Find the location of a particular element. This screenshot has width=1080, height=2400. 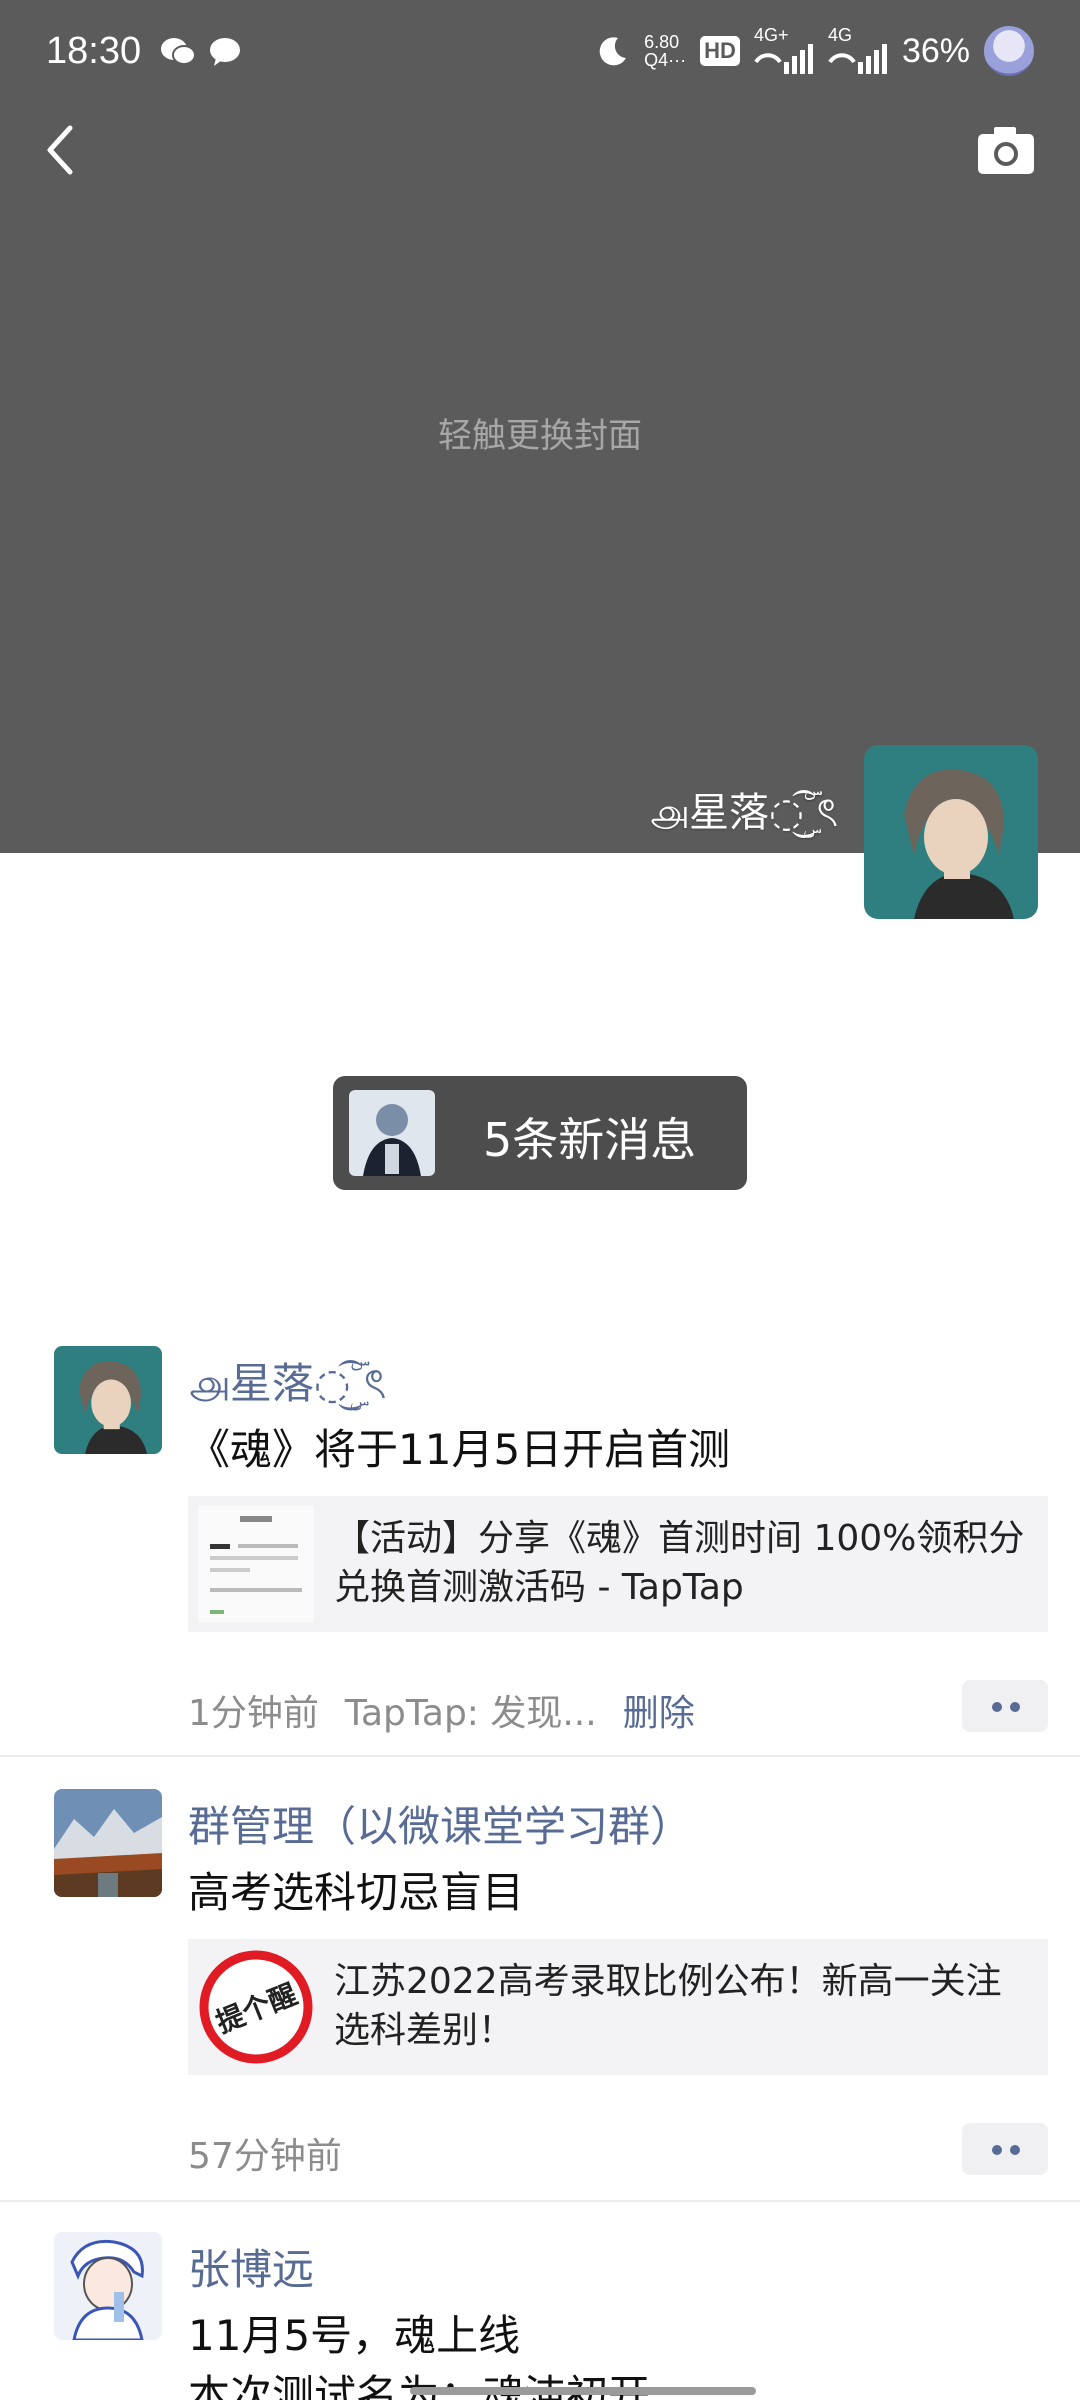

back-button is located at coordinates (66, 150).